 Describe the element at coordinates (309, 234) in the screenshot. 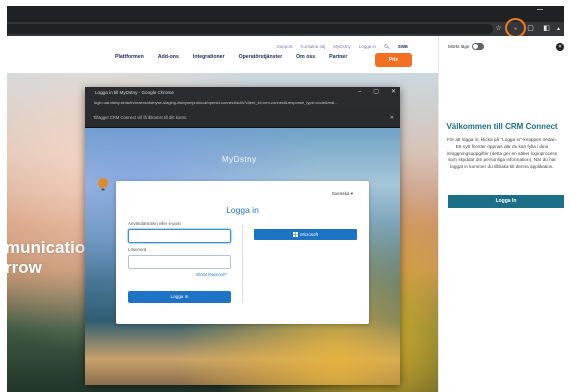

I see `microsoft-button-label: Microsoft` at that location.